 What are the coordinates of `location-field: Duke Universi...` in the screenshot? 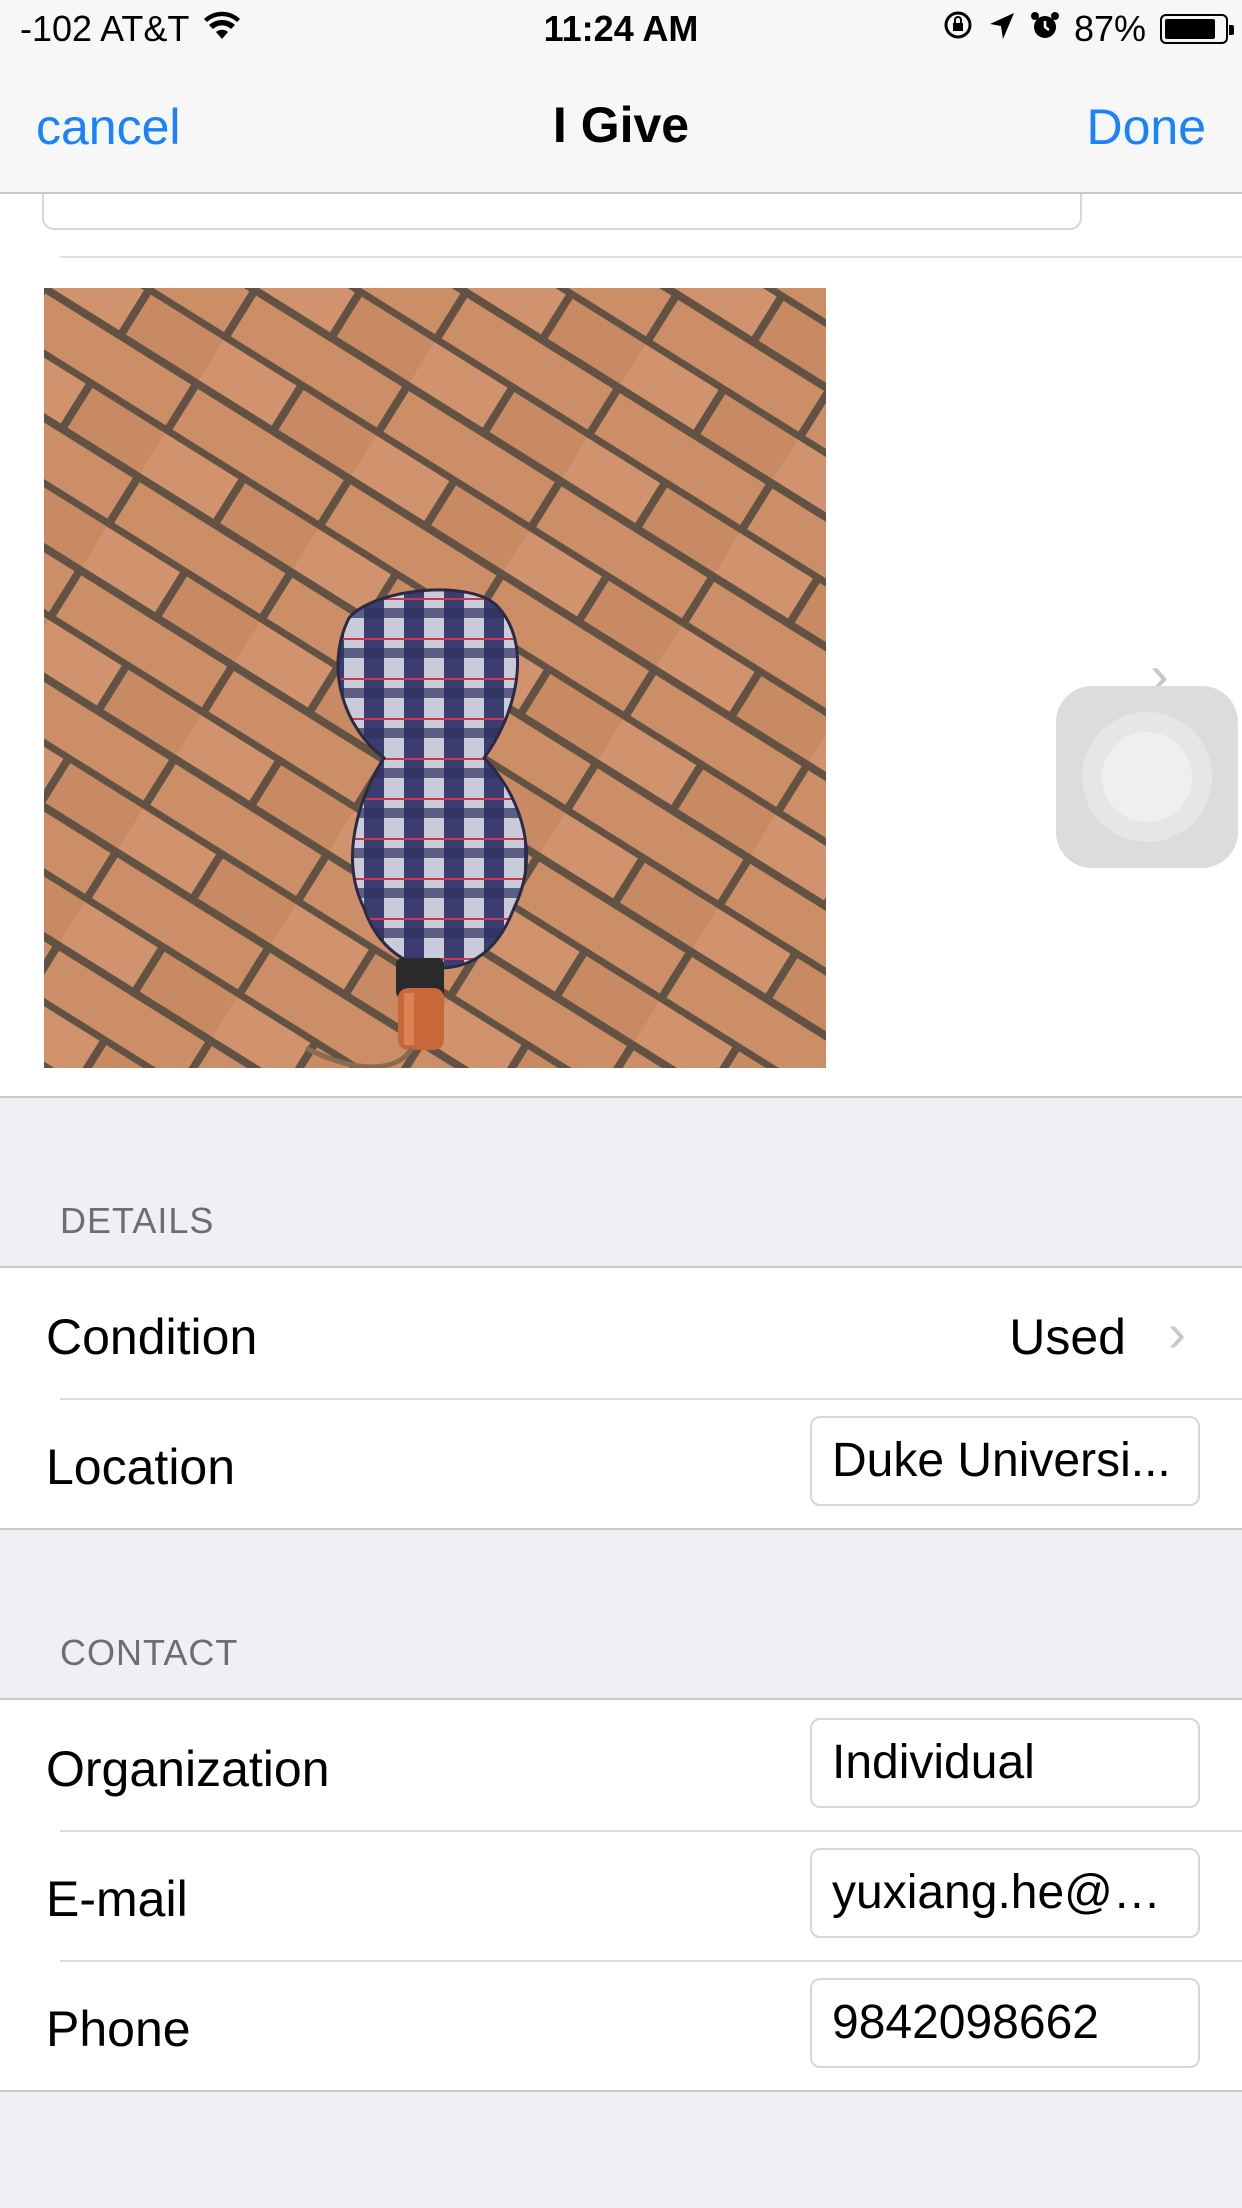 It's located at (1005, 1461).